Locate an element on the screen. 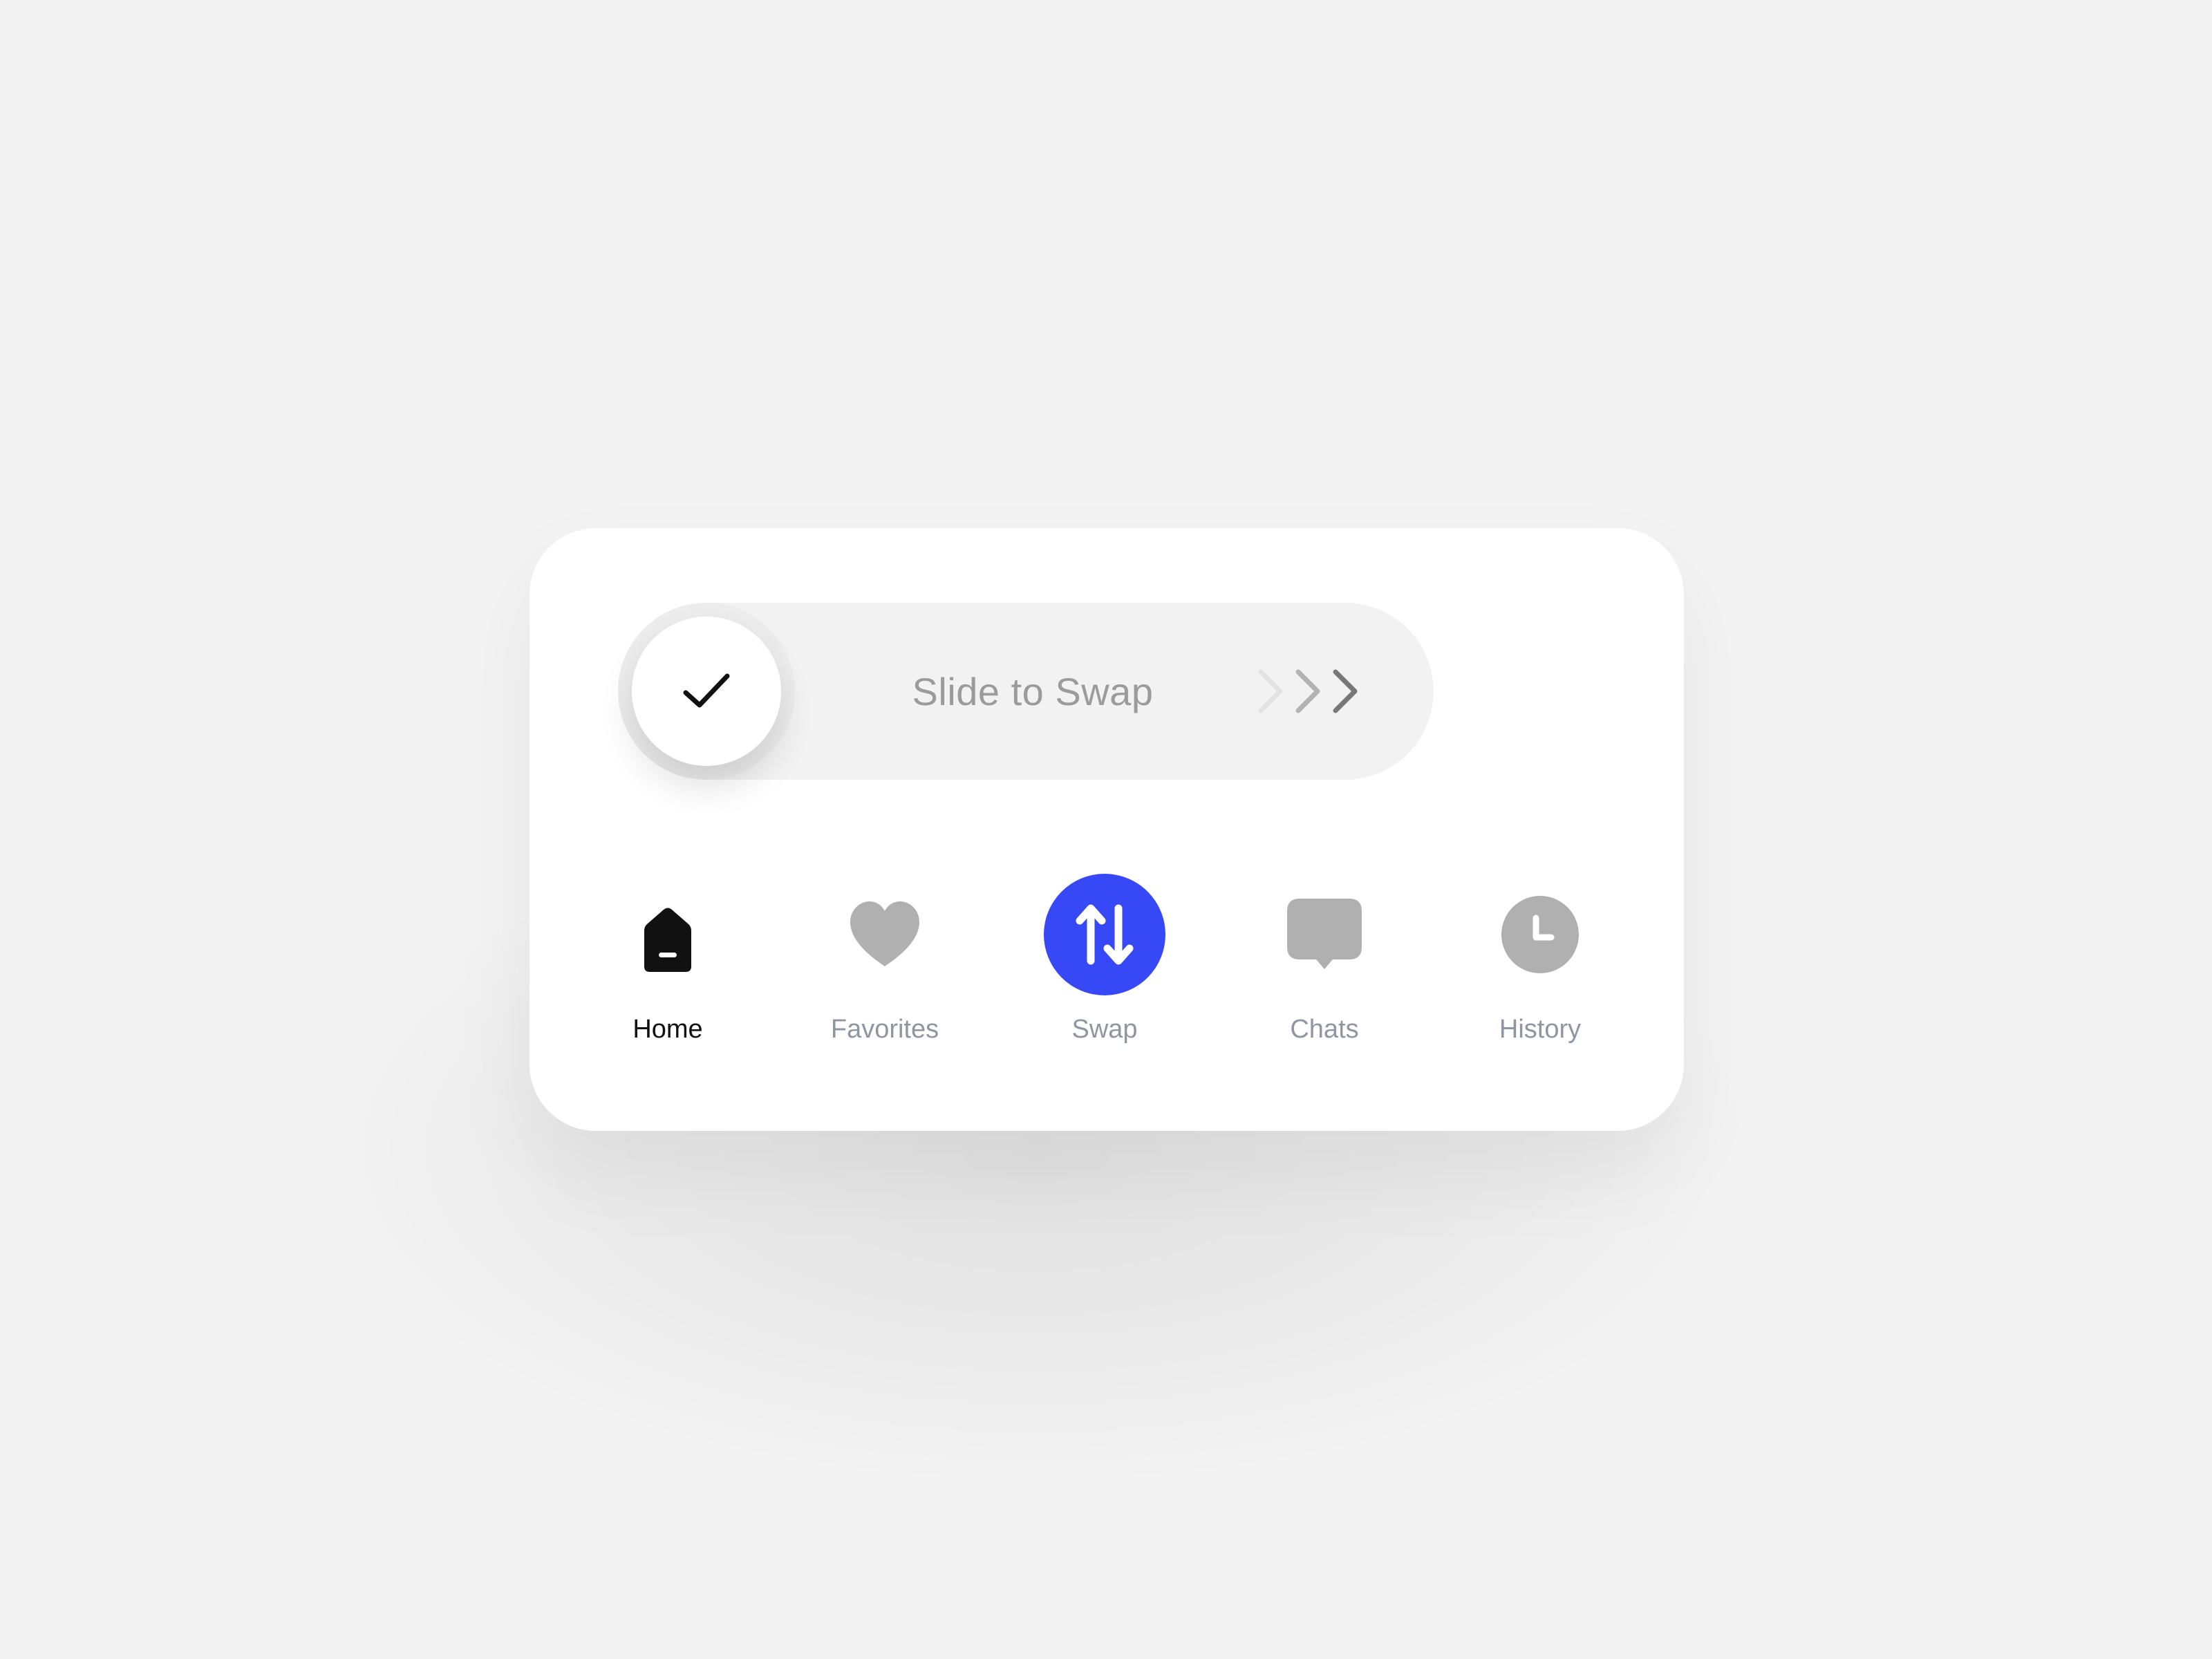 Image resolution: width=2212 pixels, height=1659 pixels. swap-button-circle is located at coordinates (1104, 934).